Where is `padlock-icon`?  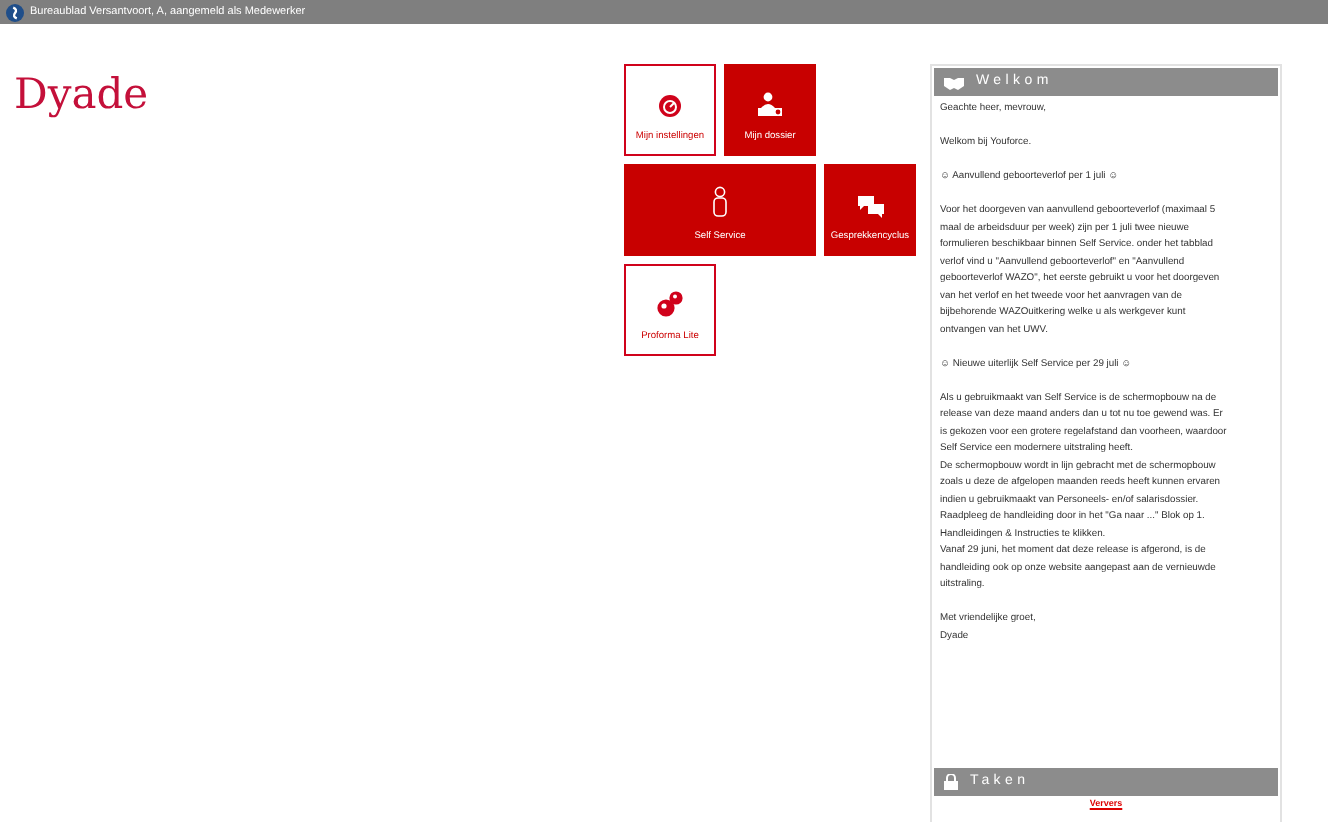
padlock-icon is located at coordinates (951, 782).